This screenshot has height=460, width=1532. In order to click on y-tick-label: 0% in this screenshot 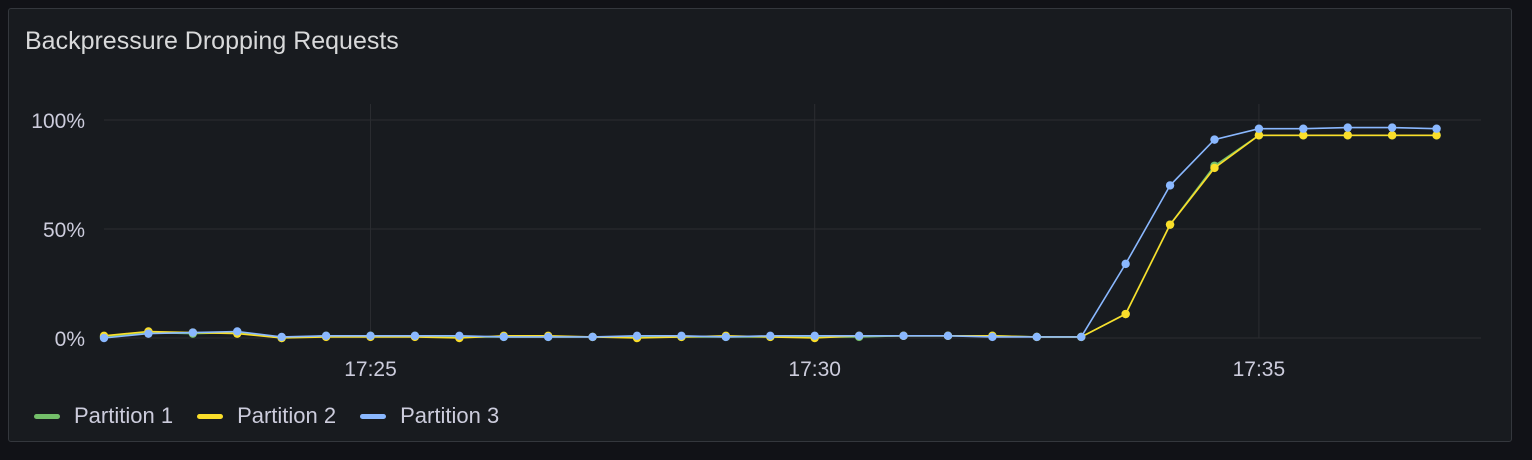, I will do `click(70, 339)`.